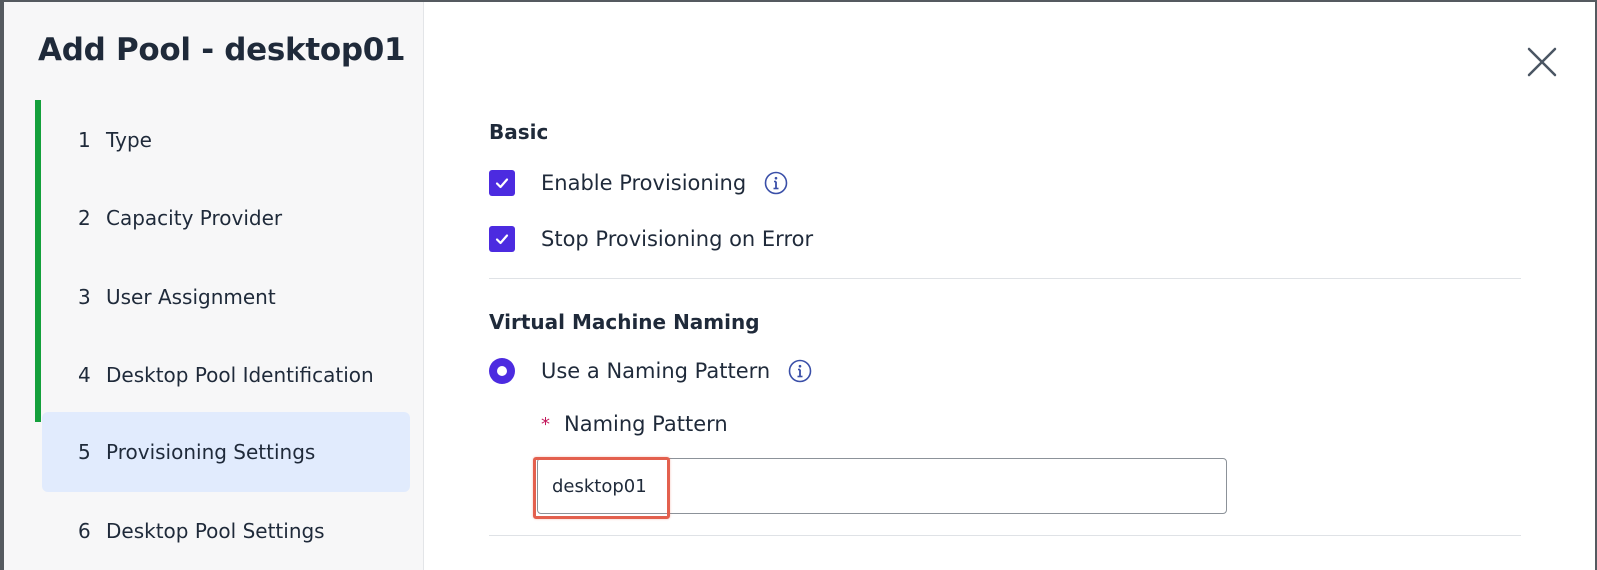 The height and width of the screenshot is (570, 1597). I want to click on step-number: 6, so click(84, 531).